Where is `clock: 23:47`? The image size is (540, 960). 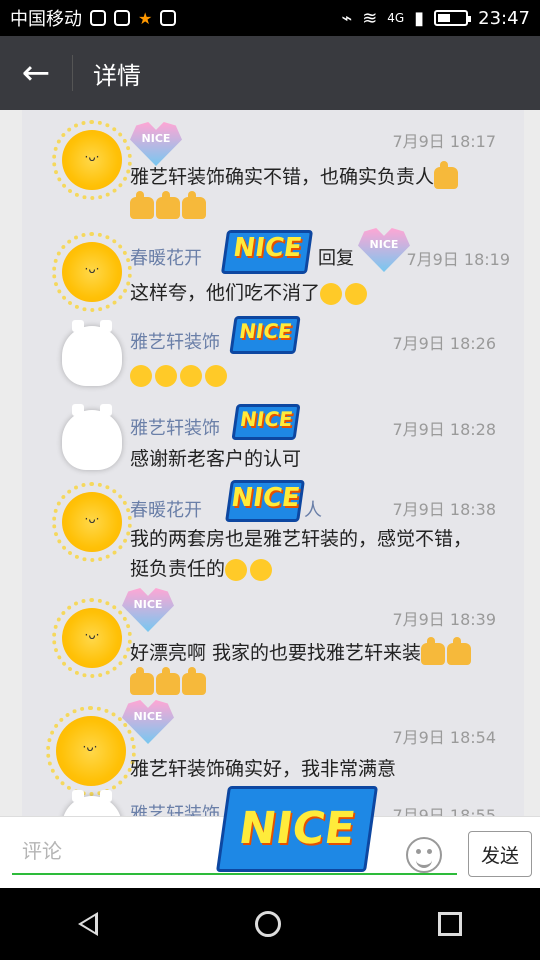
clock: 23:47 is located at coordinates (504, 18).